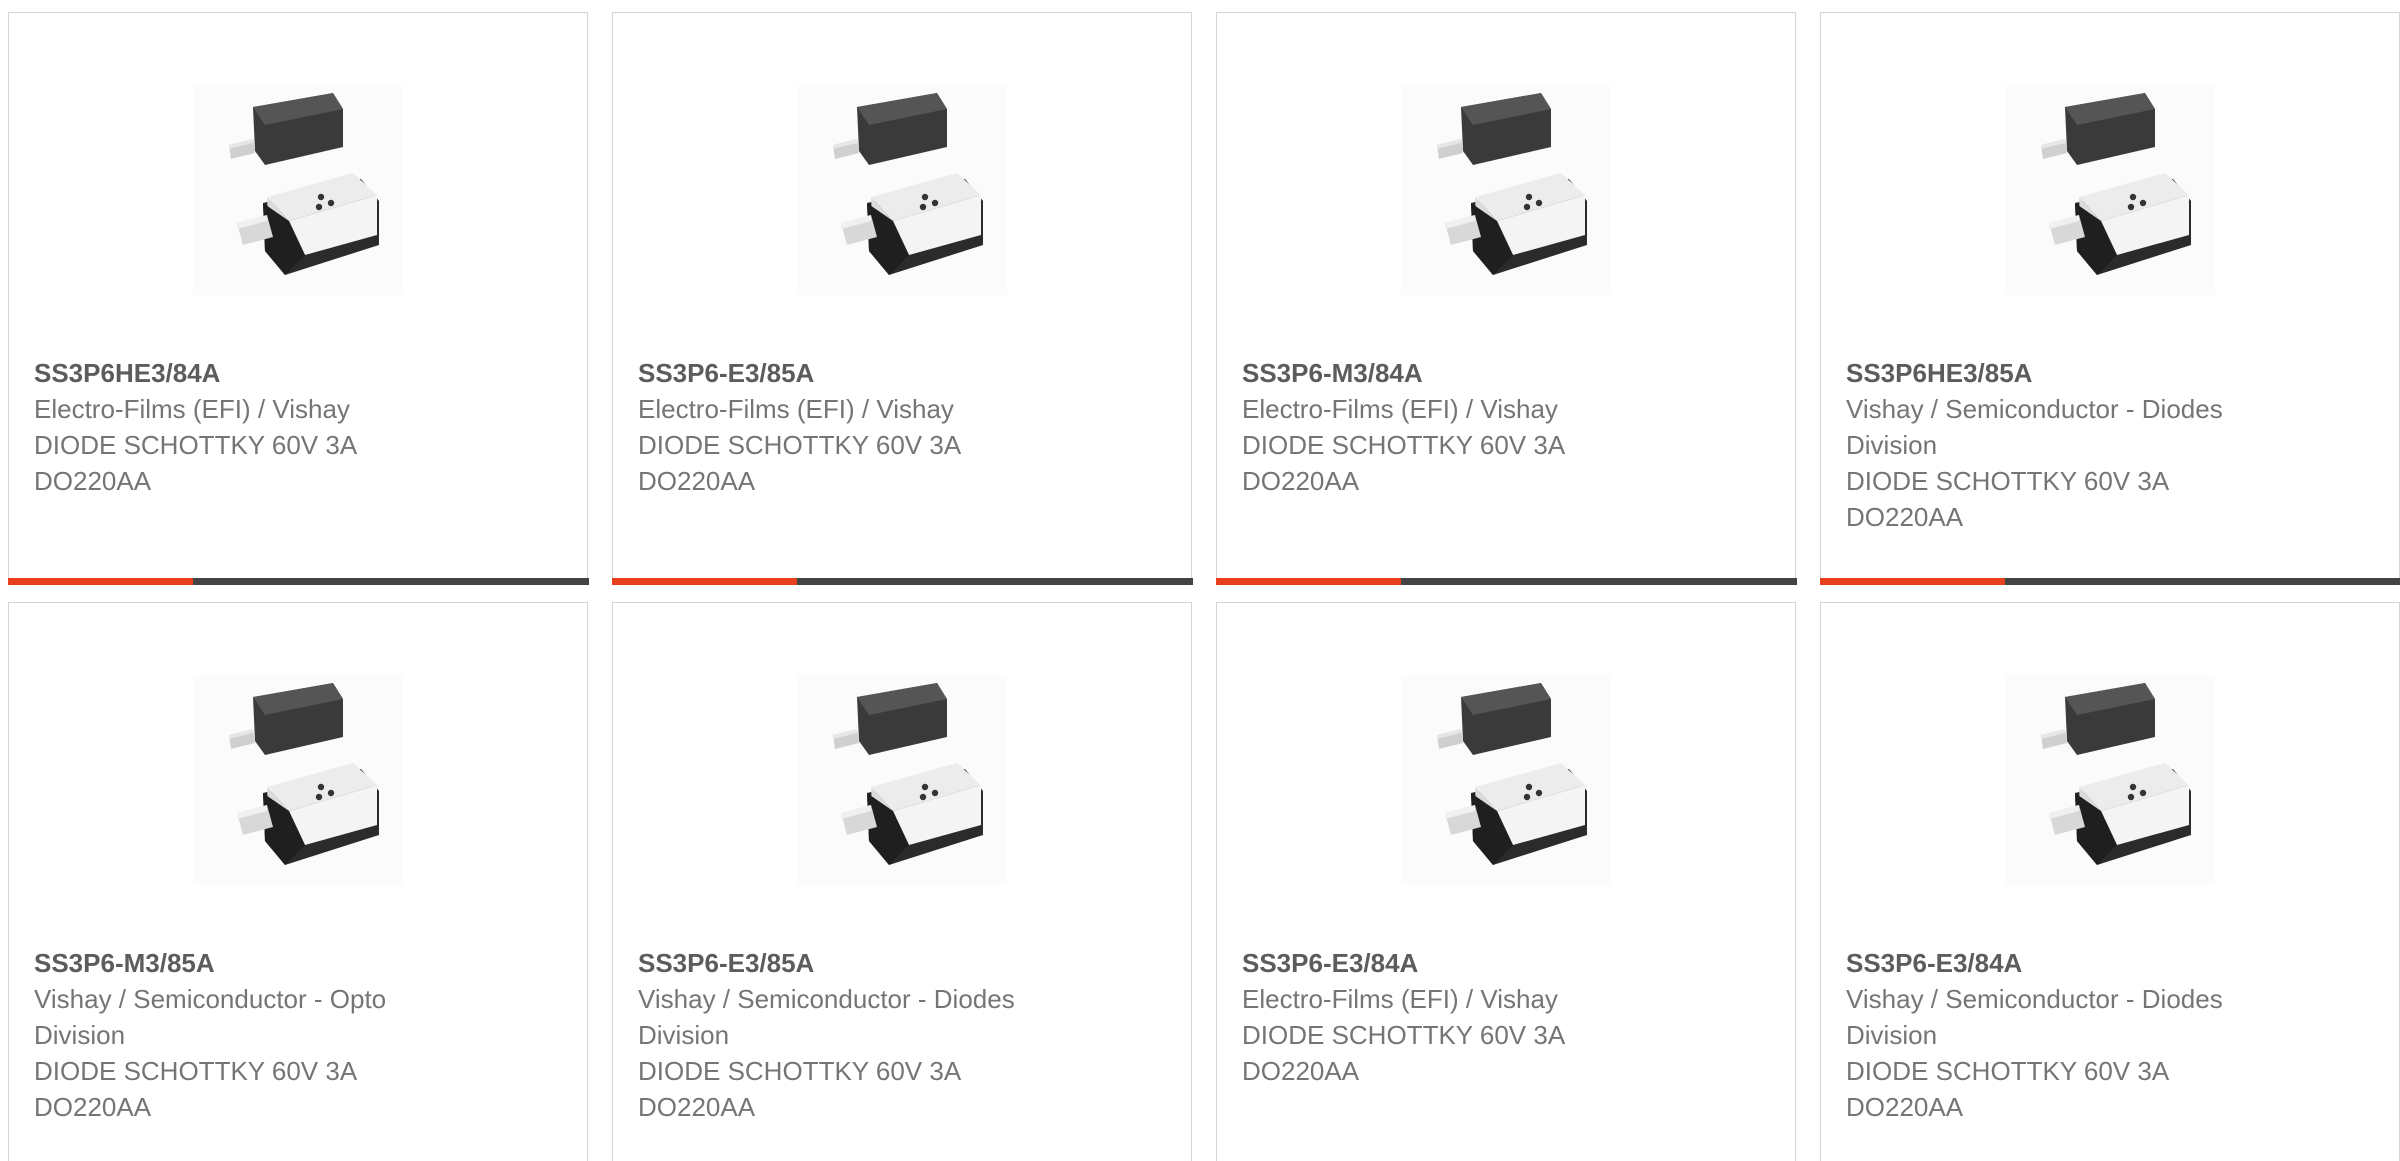 Image resolution: width=2400 pixels, height=1161 pixels. I want to click on part-number: SS3P6-M3/85A, so click(284, 963).